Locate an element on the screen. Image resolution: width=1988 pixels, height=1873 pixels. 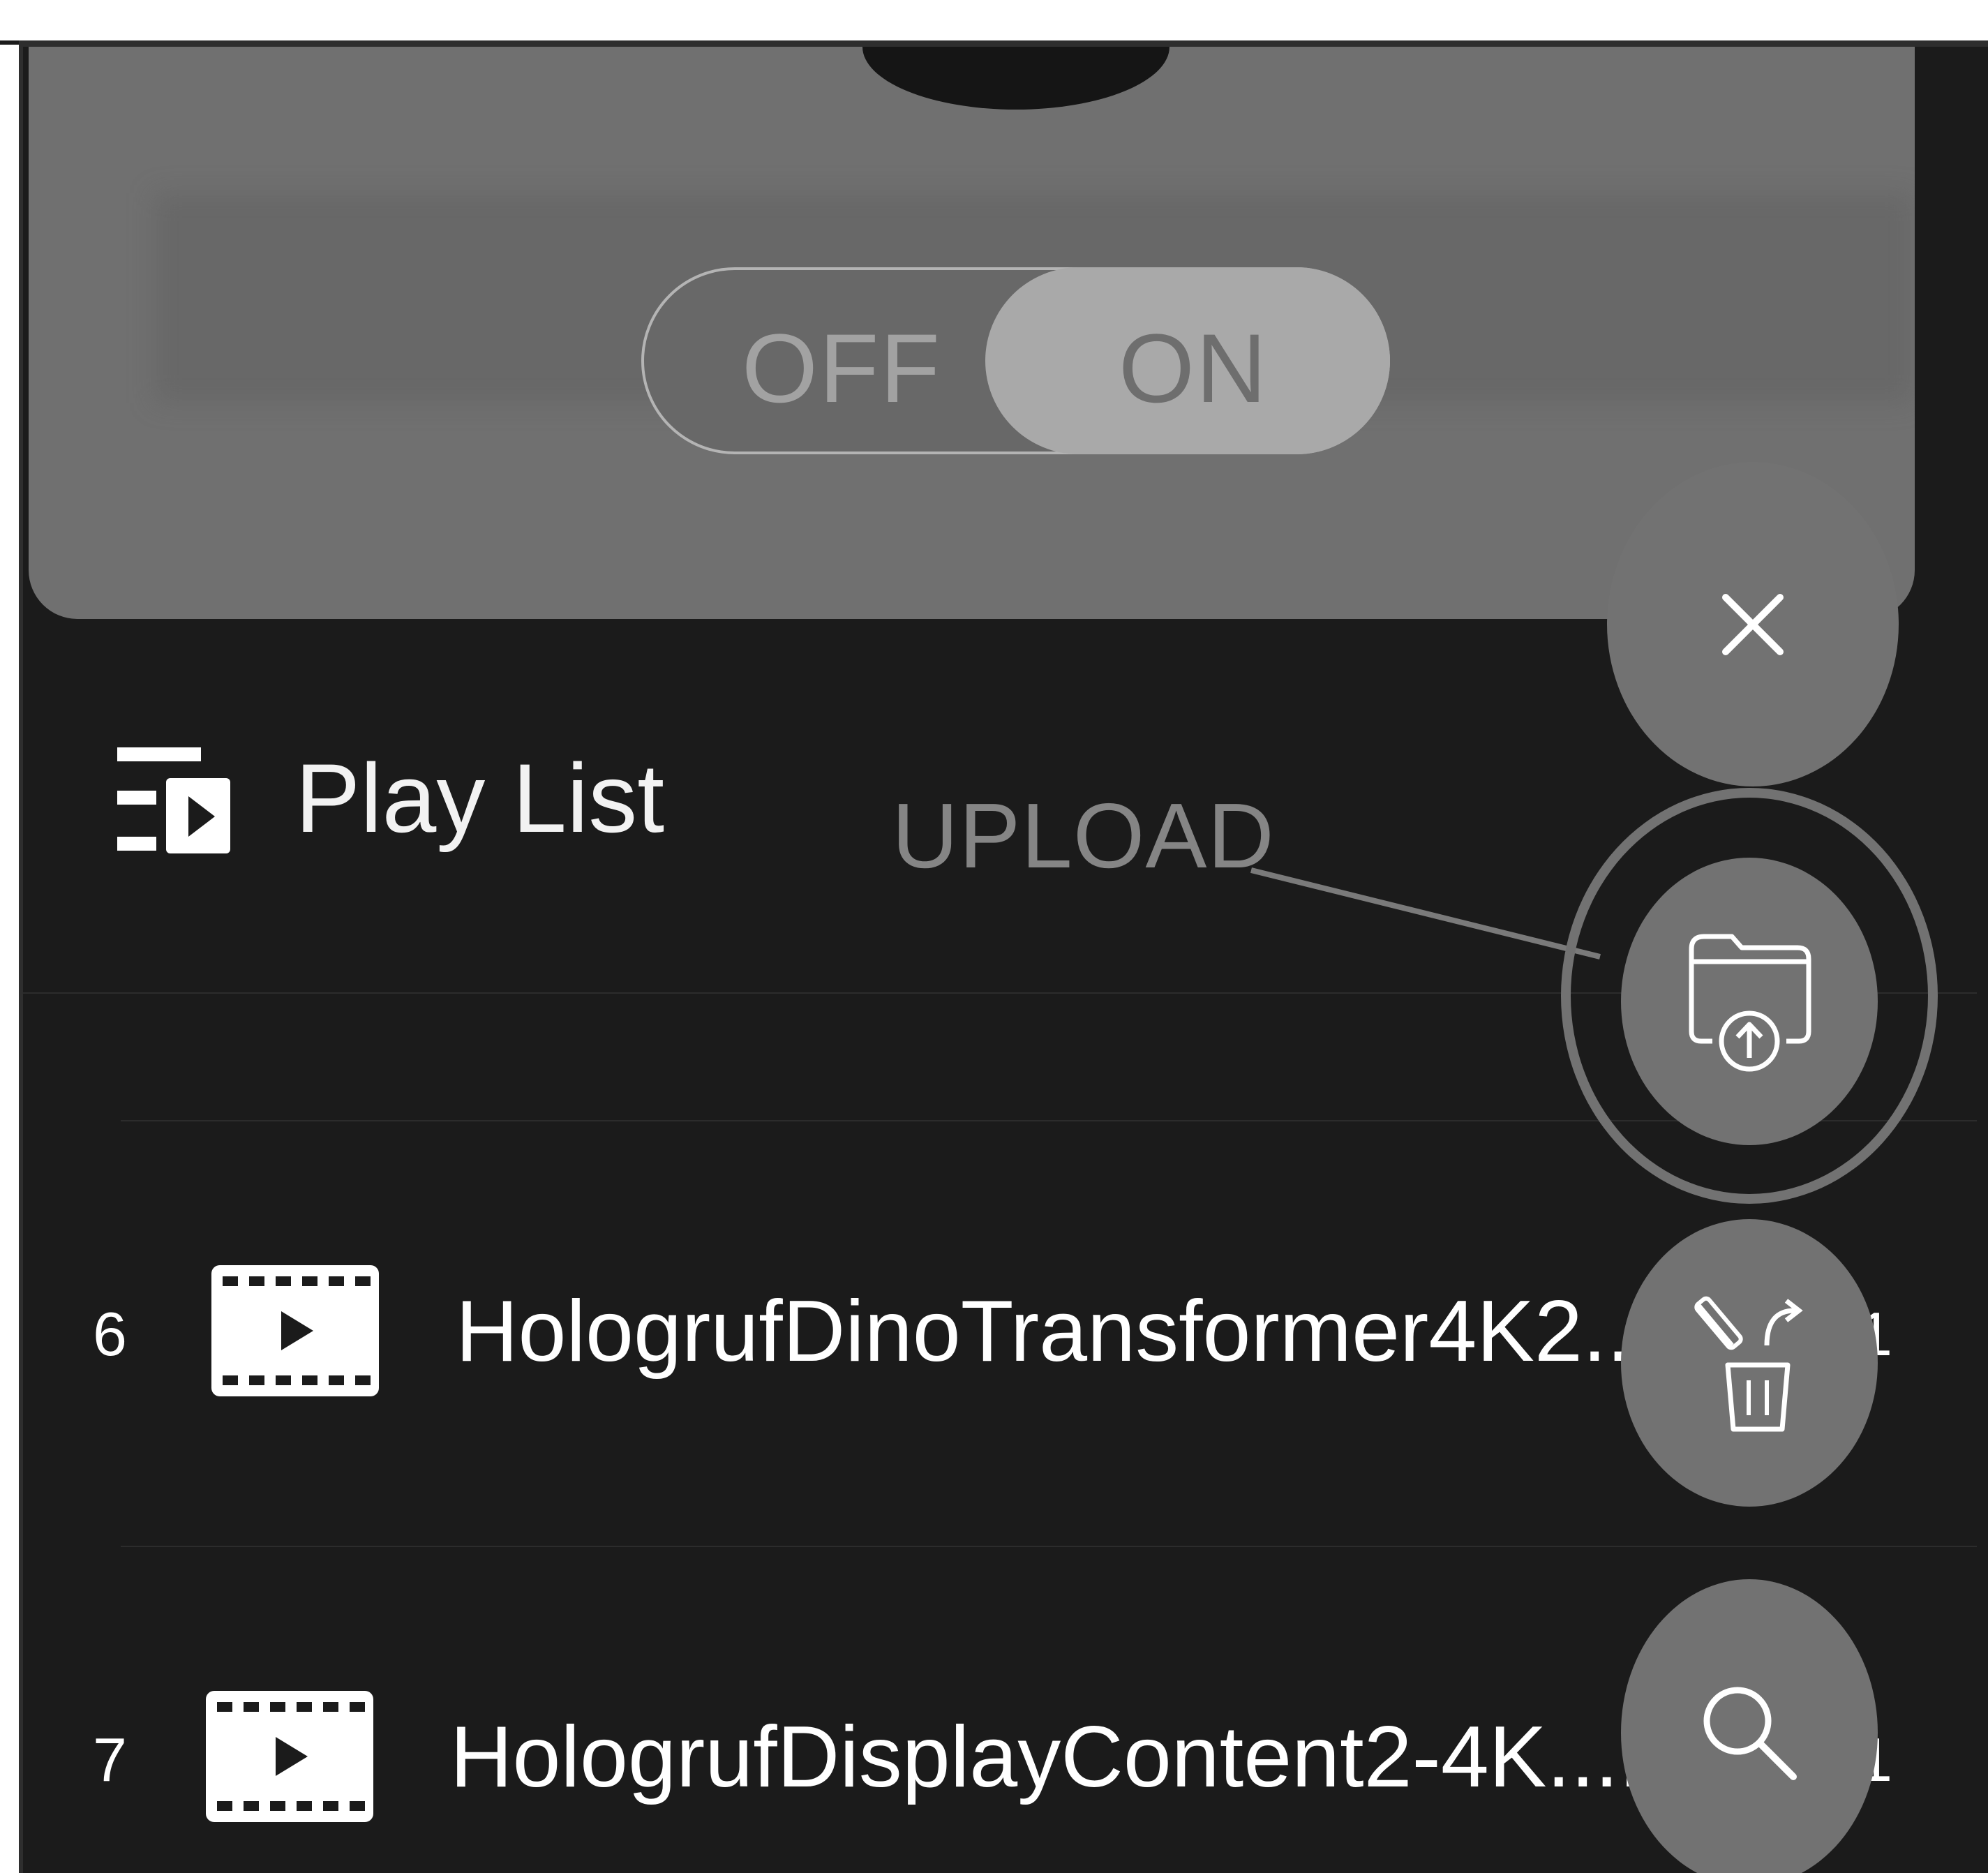
item-index: 7 is located at coordinates (110, 1759).